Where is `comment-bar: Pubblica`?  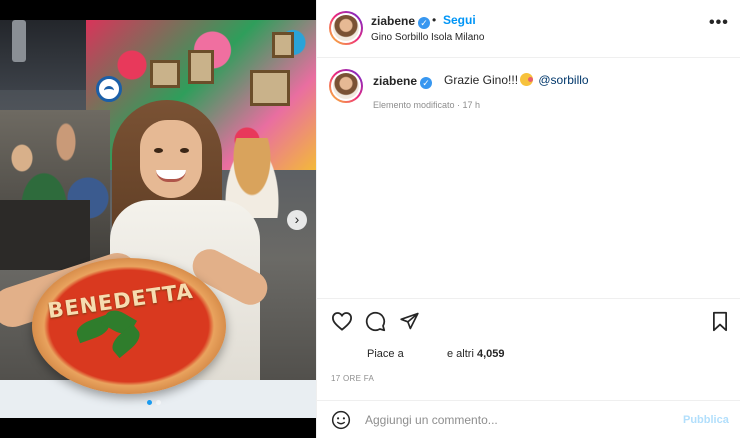
comment-bar: Pubblica is located at coordinates (528, 419).